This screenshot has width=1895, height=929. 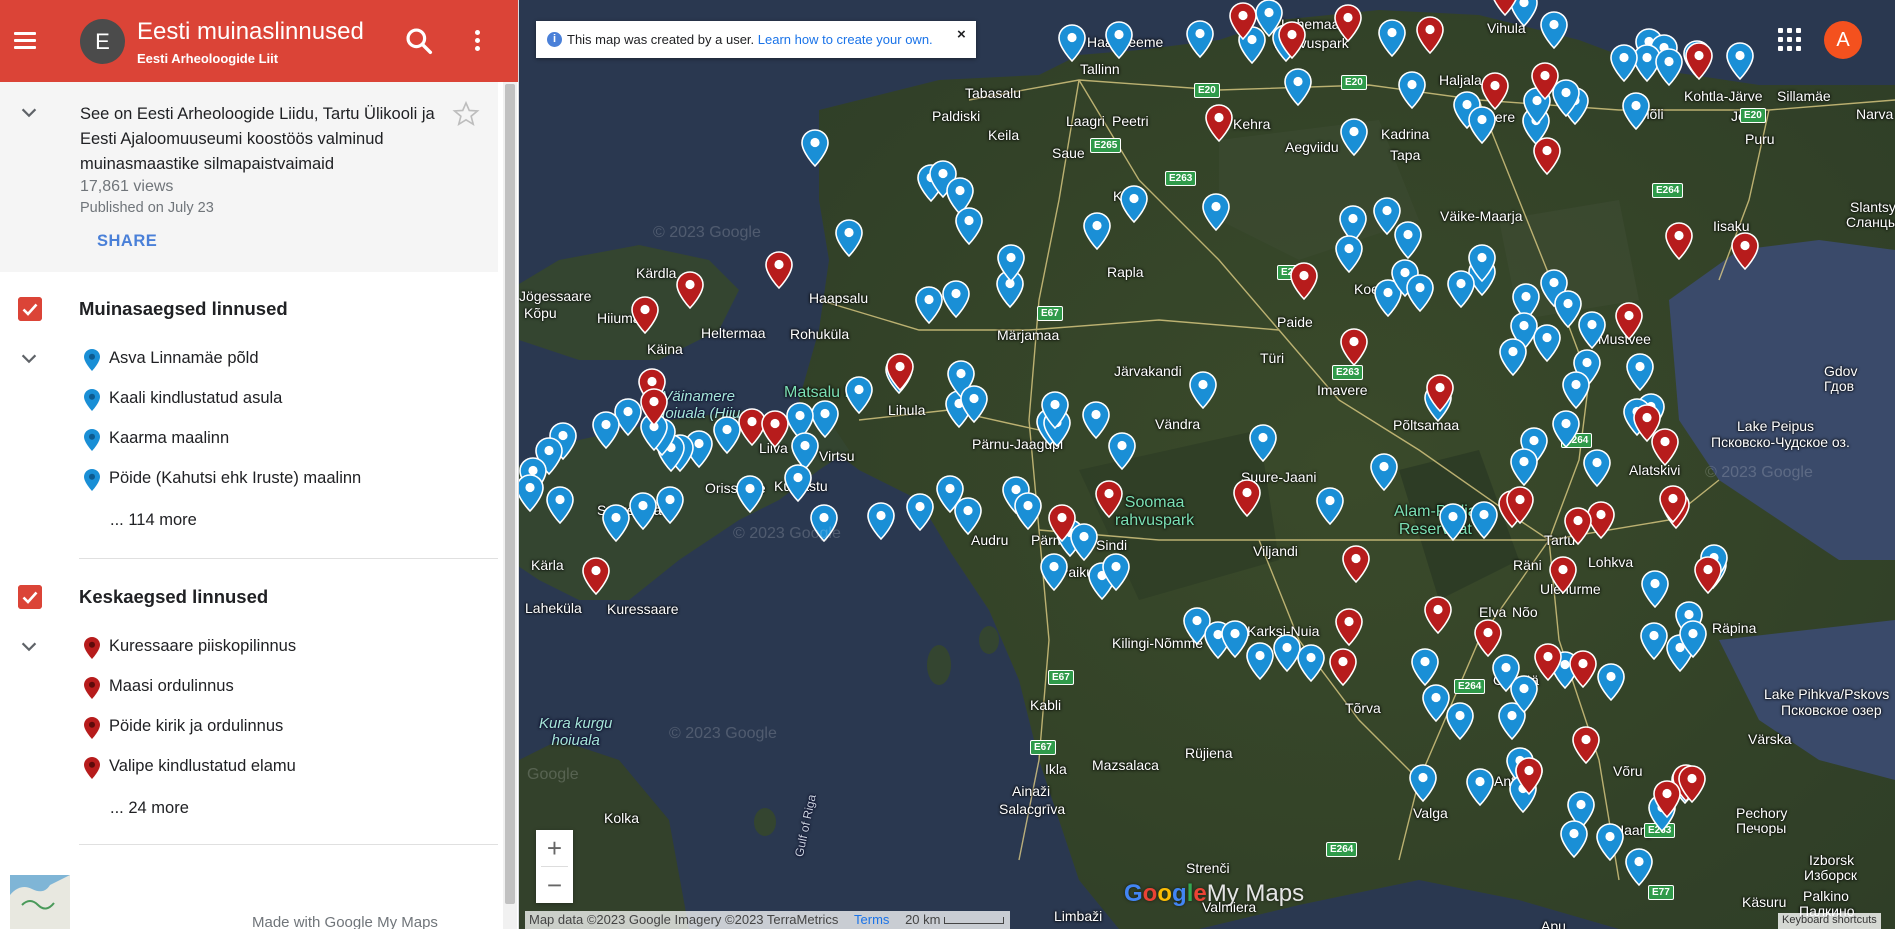 I want to click on account-avatar: A, so click(x=1843, y=40).